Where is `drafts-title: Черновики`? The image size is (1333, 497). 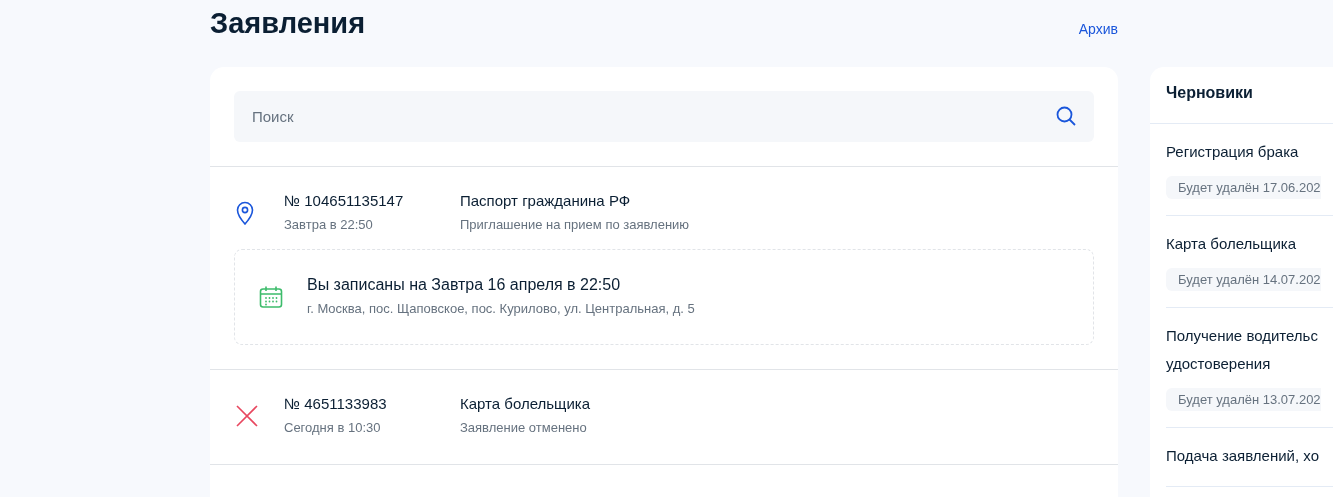
drafts-title: Черновики is located at coordinates (1241, 95).